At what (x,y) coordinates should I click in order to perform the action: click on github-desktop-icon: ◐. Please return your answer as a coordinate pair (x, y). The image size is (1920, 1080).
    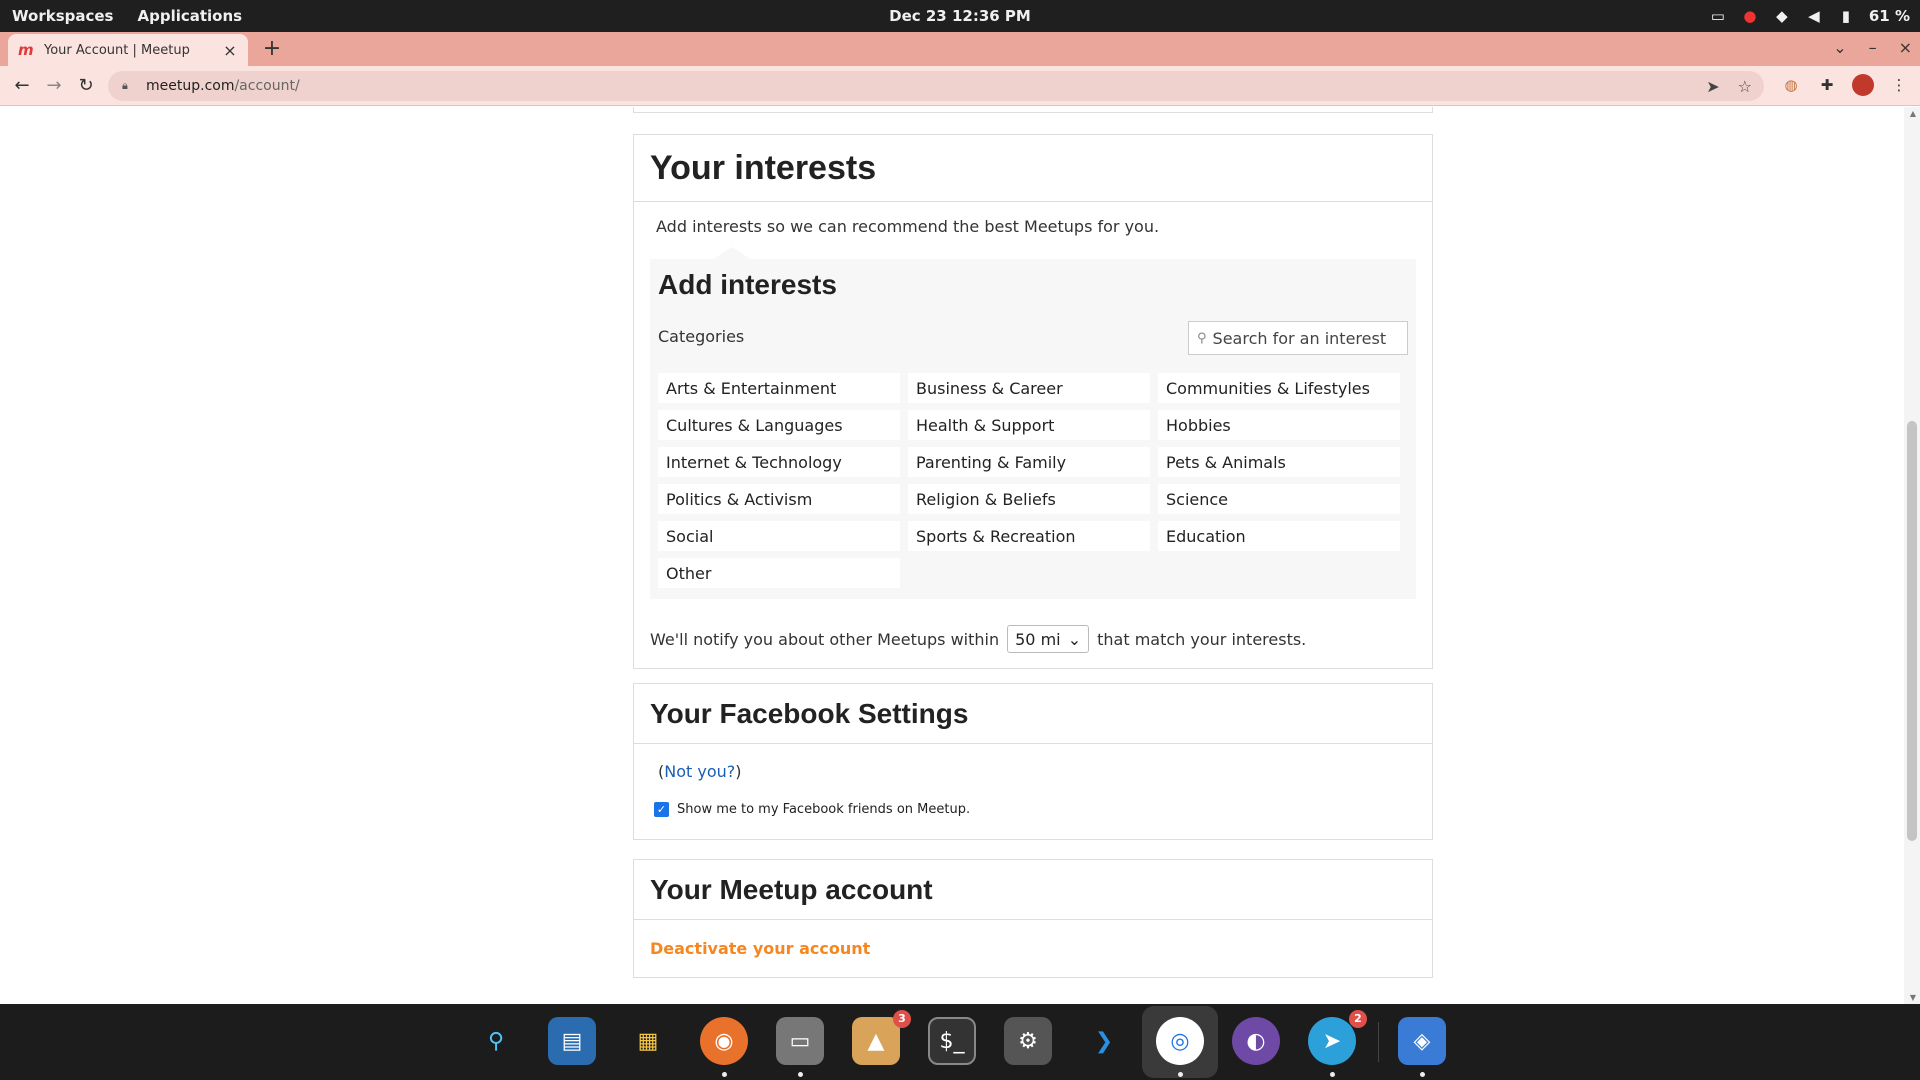
    Looking at the image, I should click on (1256, 1041).